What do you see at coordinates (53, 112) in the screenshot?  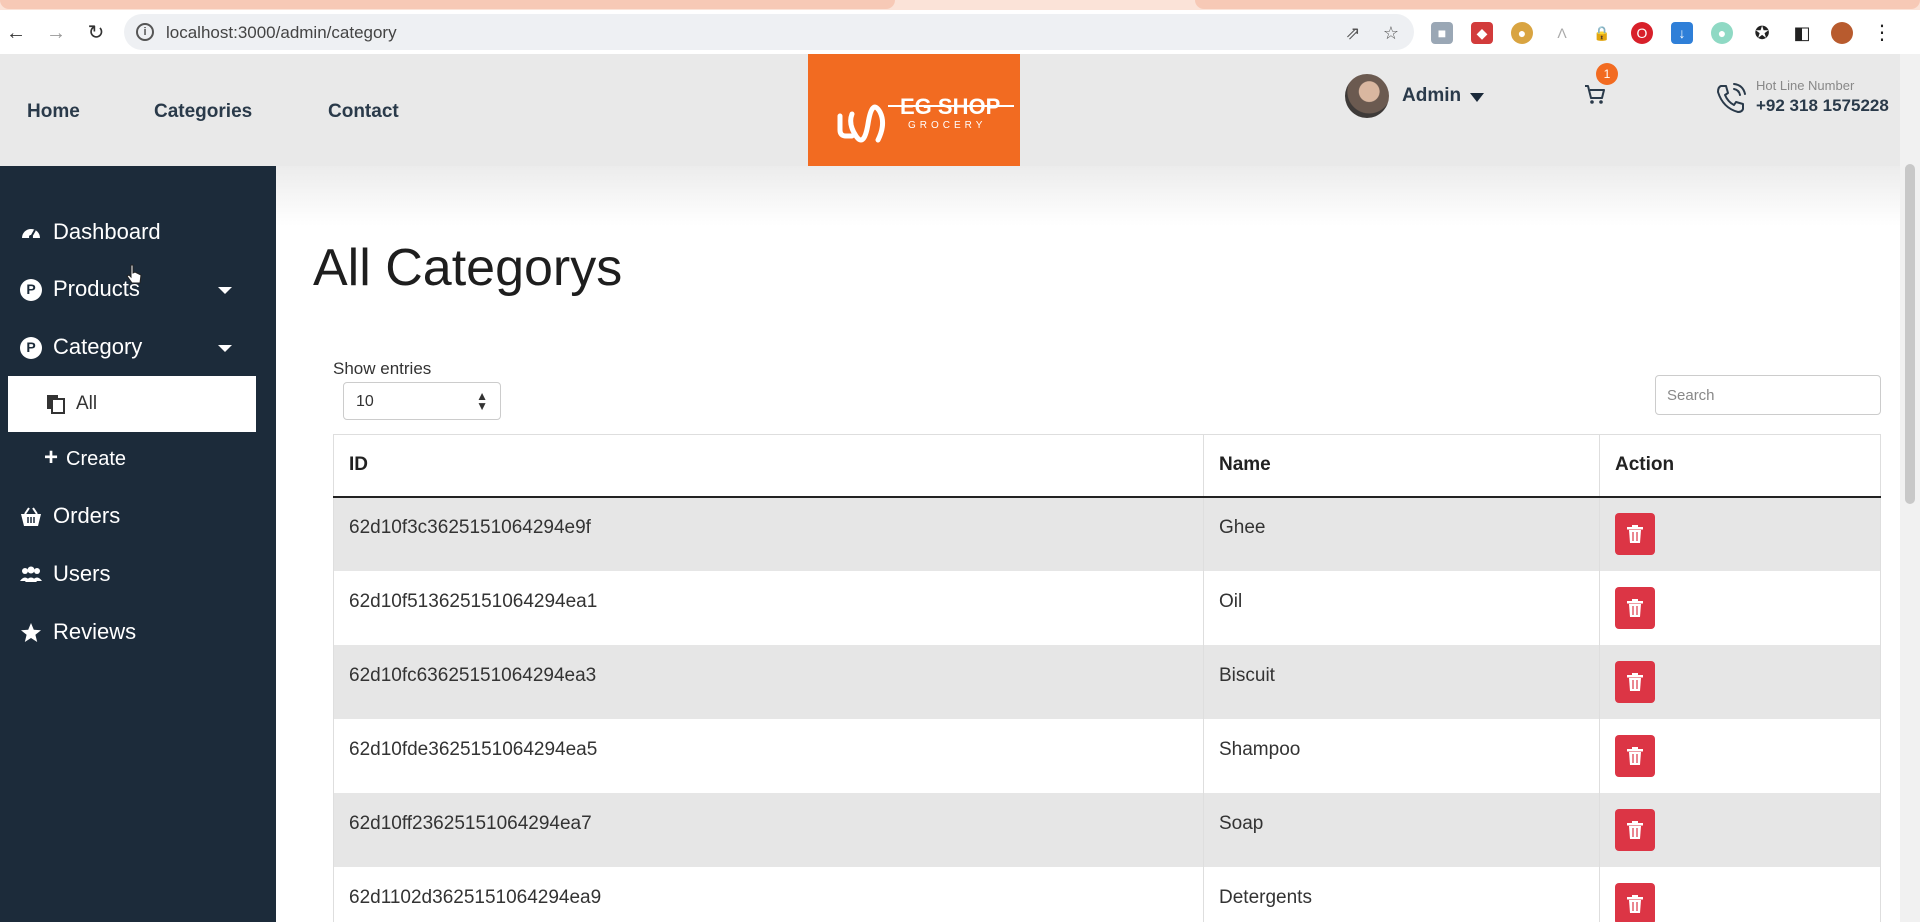 I see `nav-home-link: Home` at bounding box center [53, 112].